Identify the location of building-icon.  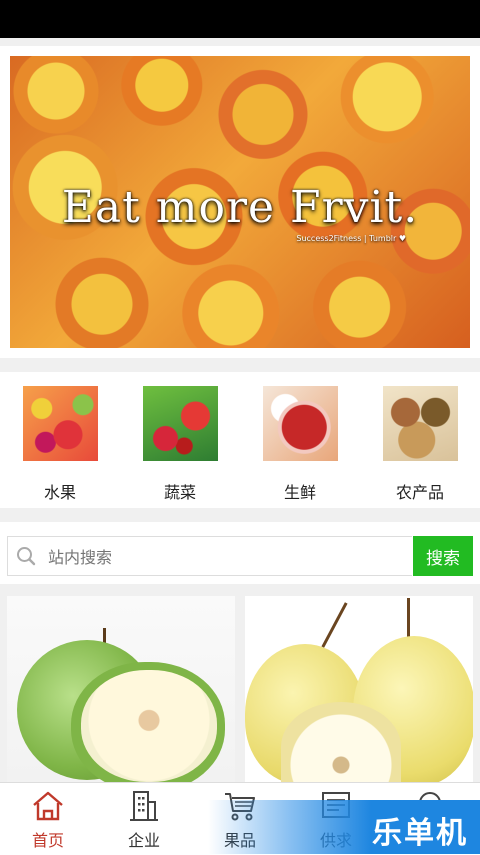
(144, 806).